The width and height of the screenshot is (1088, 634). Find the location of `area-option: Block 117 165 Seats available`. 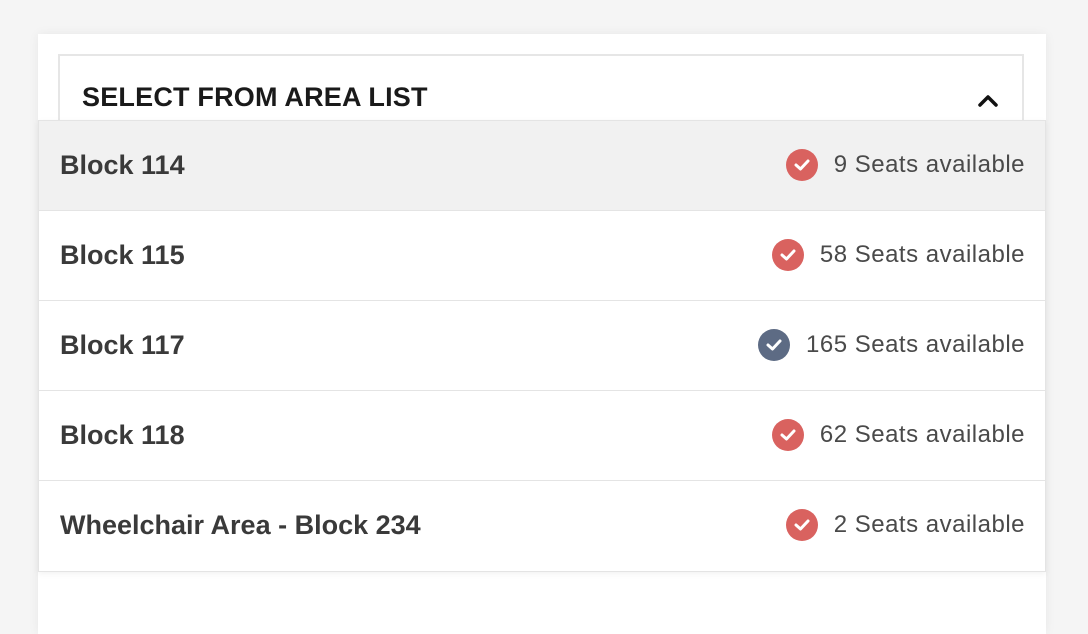

area-option: Block 117 165 Seats available is located at coordinates (542, 346).